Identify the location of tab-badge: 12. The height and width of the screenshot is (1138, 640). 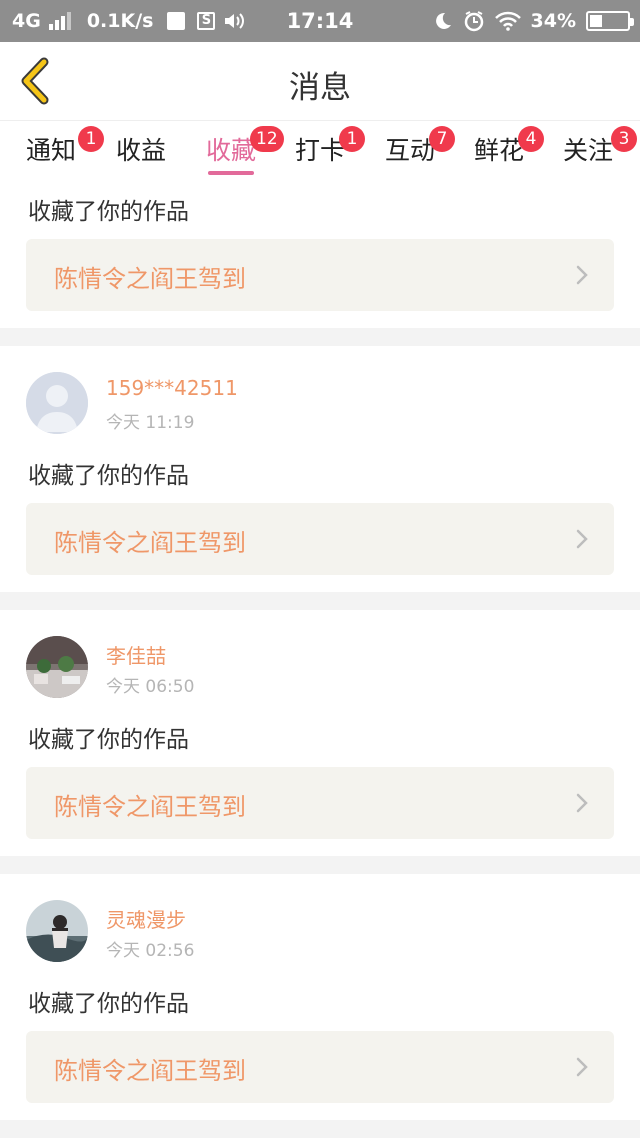
(267, 139).